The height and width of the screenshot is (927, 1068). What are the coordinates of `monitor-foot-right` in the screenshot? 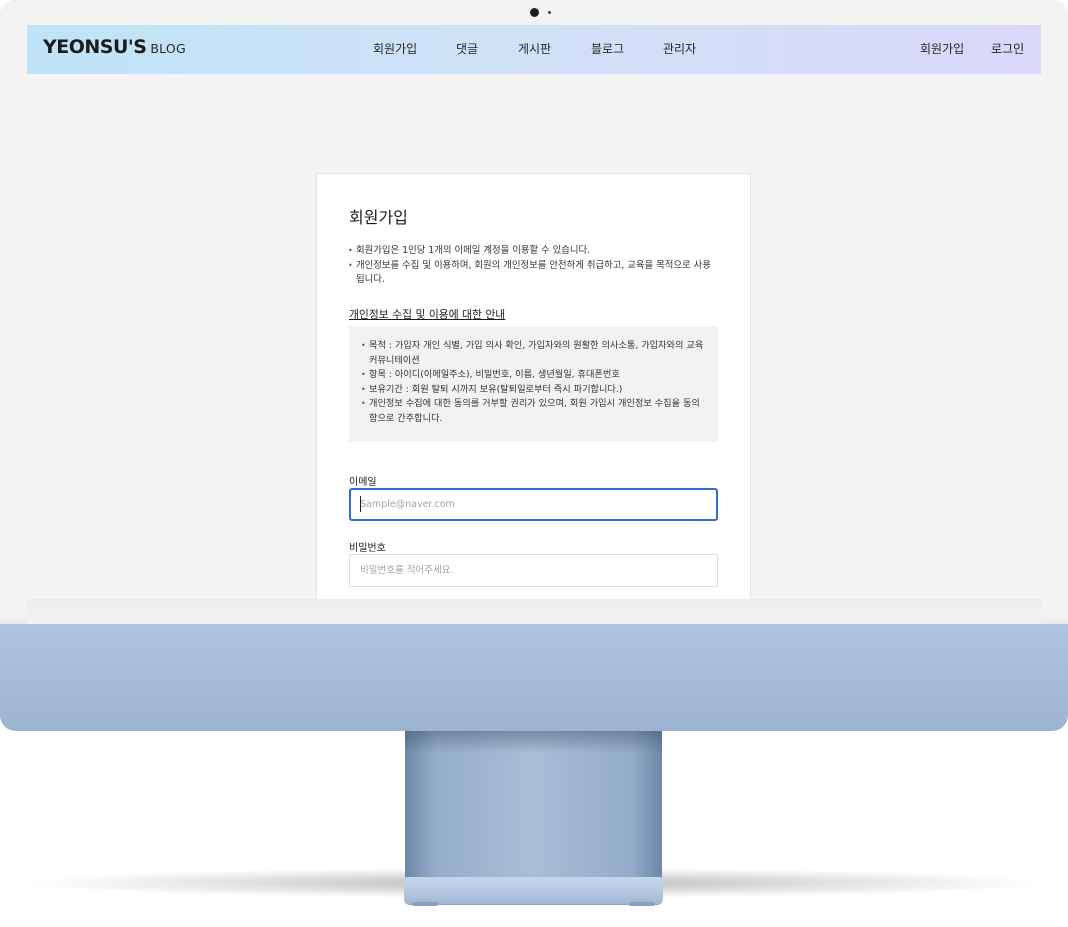 It's located at (642, 904).